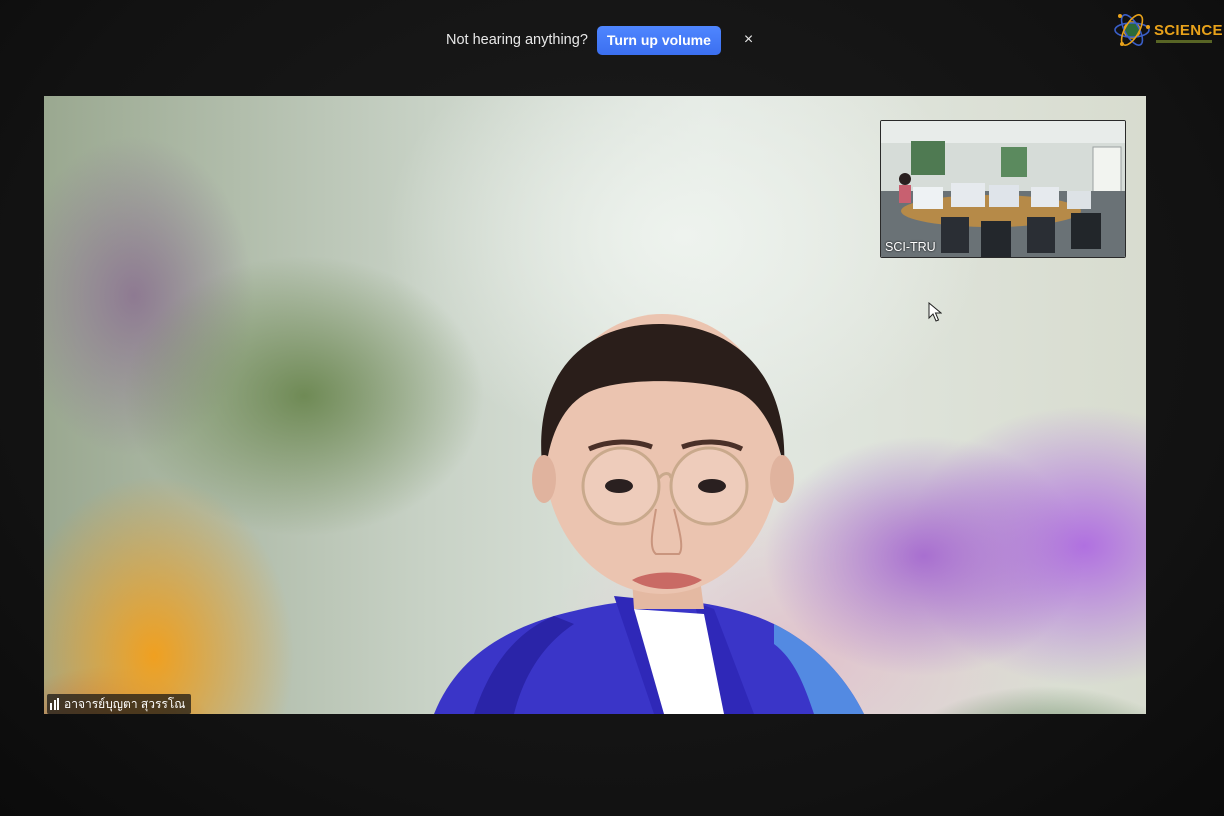 This screenshot has height=816, width=1224. What do you see at coordinates (1188, 30) in the screenshot?
I see `logo-text: SCIENCE` at bounding box center [1188, 30].